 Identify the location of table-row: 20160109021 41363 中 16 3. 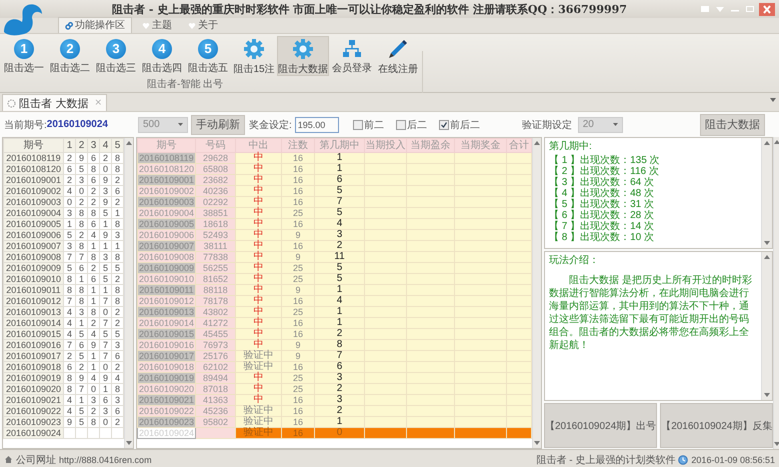
(335, 400).